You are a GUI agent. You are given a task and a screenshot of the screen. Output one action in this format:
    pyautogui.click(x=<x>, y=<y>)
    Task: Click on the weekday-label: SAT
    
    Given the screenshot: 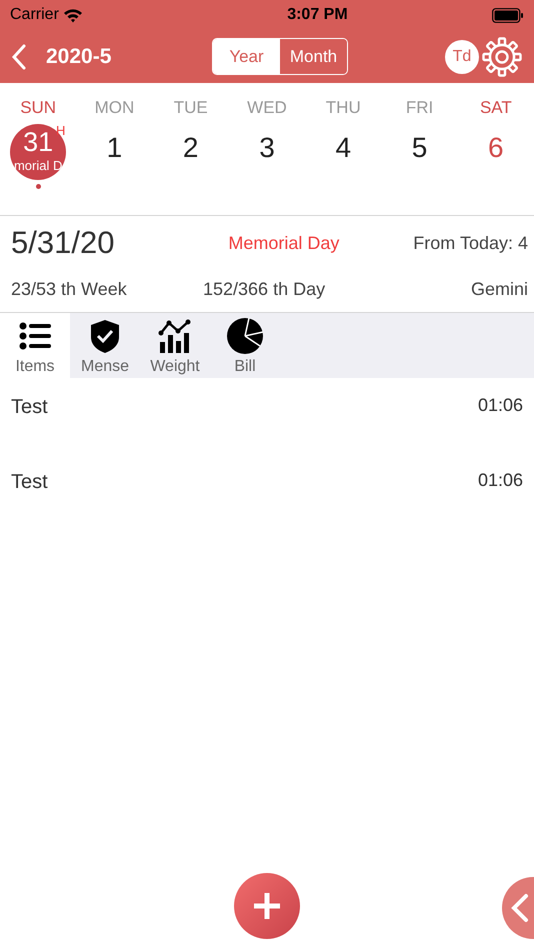 What is the action you would take?
    pyautogui.click(x=495, y=108)
    